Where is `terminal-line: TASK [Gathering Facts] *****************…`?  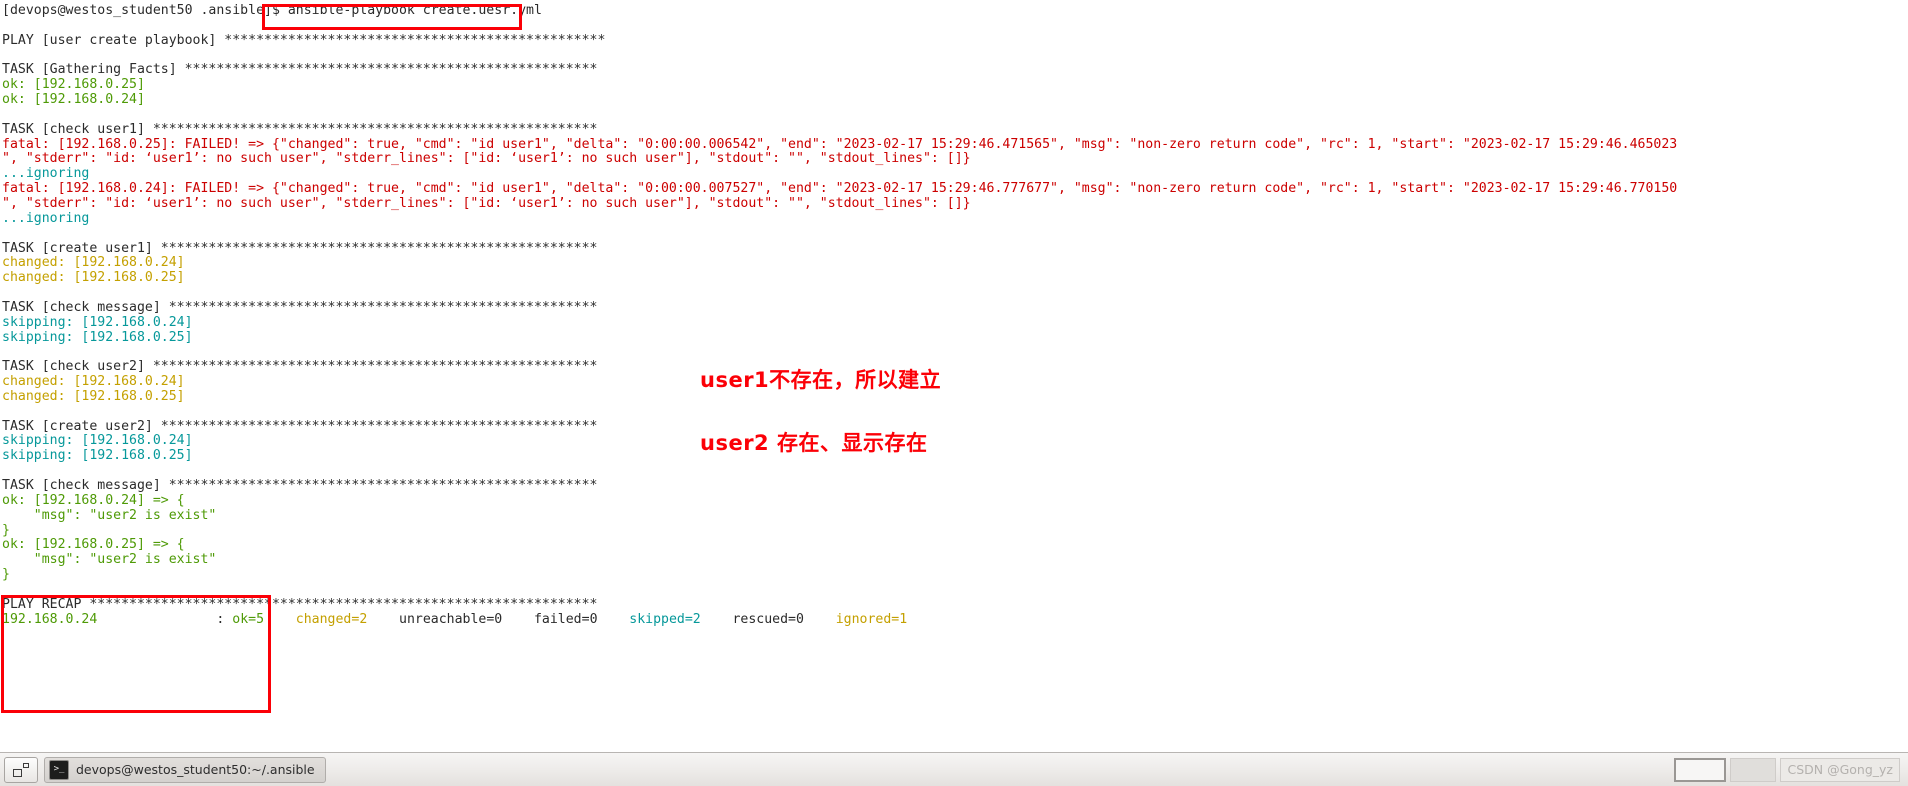 terminal-line: TASK [Gathering Facts] *****************… is located at coordinates (300, 70).